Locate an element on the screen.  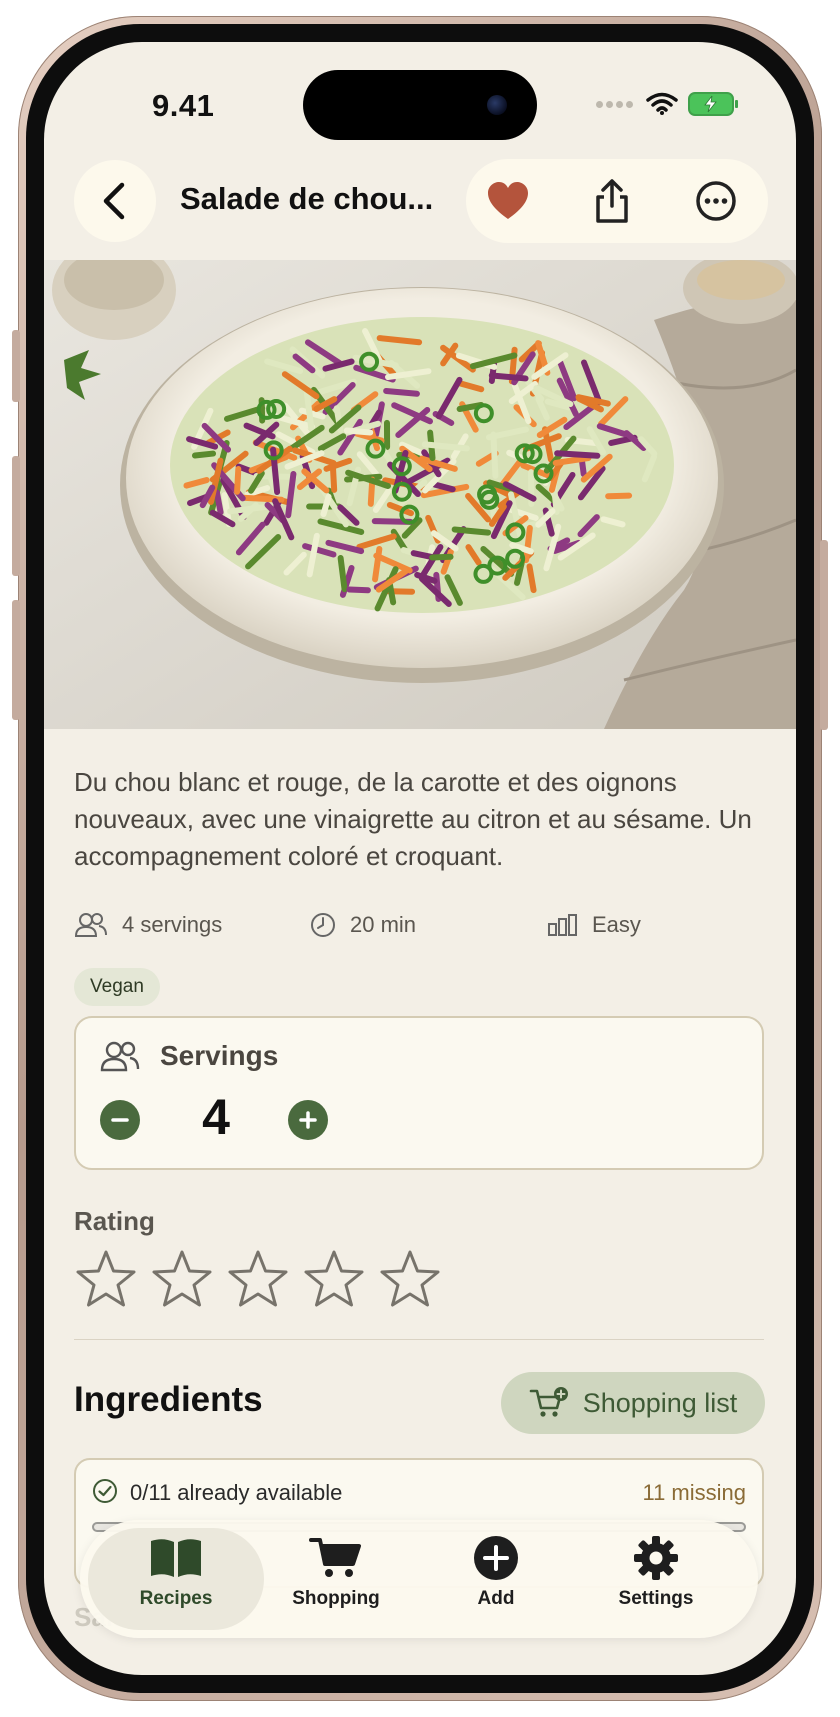
decrease-servings-button is located at coordinates (120, 1120).